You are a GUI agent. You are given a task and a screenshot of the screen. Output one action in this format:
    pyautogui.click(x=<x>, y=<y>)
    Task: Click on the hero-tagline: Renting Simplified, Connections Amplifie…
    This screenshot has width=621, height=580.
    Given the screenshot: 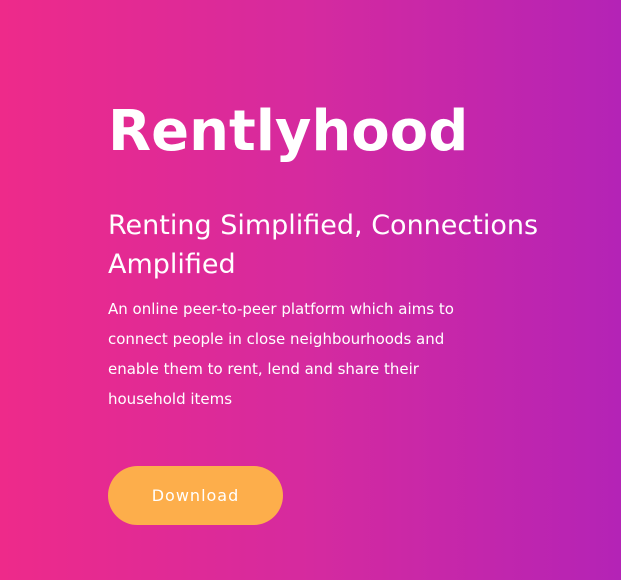 What is the action you would take?
    pyautogui.click(x=323, y=245)
    